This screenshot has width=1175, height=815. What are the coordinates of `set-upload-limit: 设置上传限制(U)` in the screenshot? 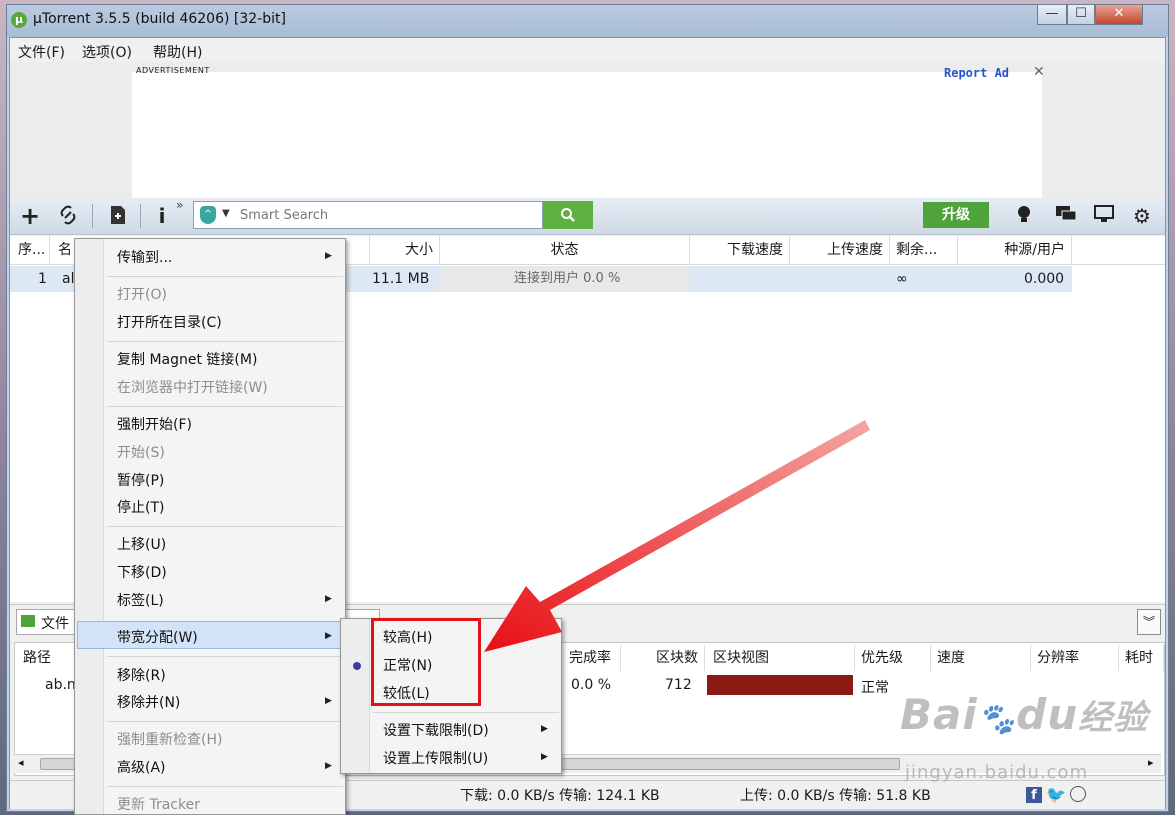 It's located at (435, 758).